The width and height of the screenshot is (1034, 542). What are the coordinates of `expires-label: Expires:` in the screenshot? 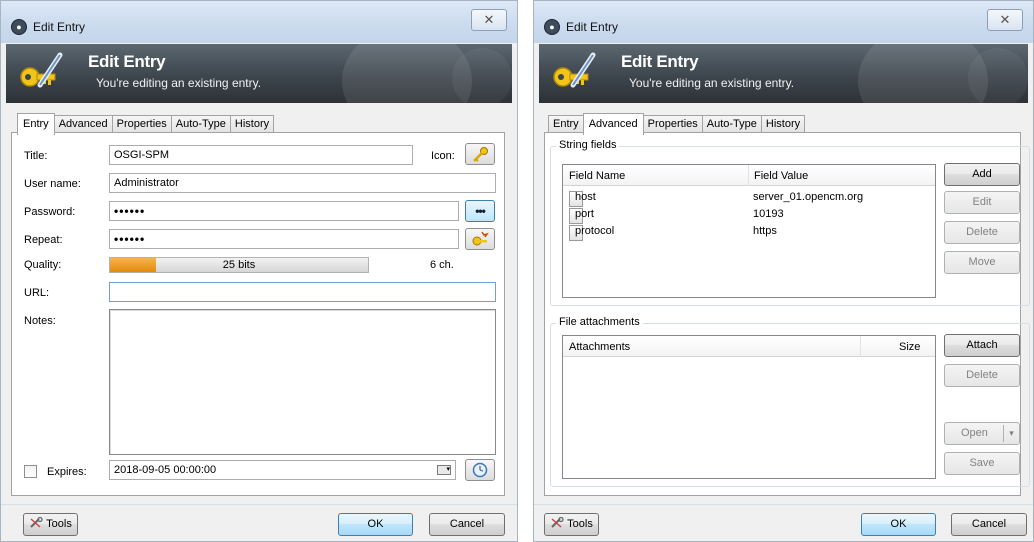 It's located at (67, 472).